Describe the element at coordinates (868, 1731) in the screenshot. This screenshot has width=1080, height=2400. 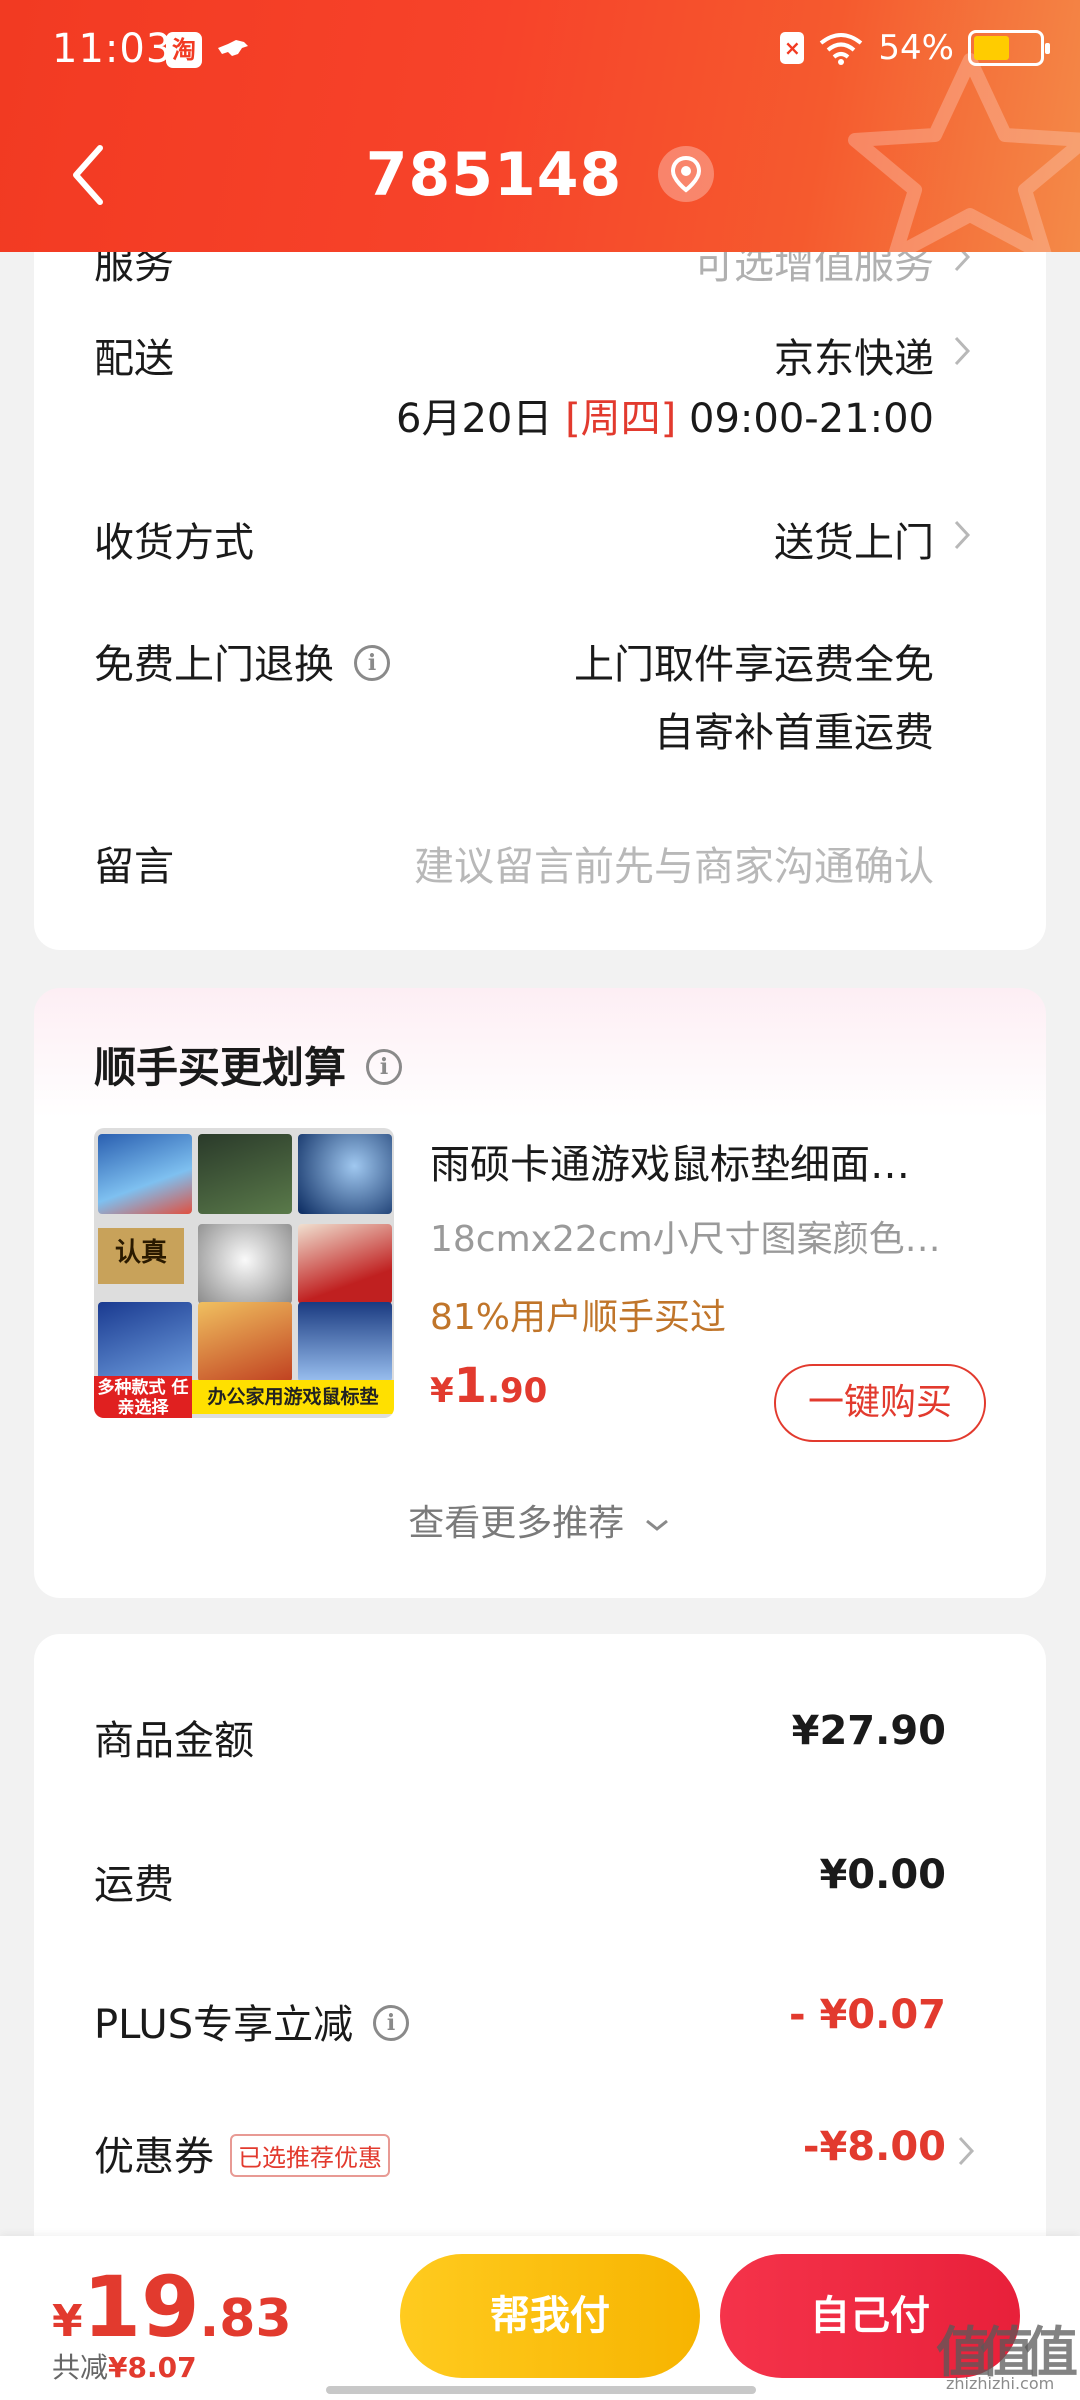
I see `goods-amount-value: ¥27.90` at that location.